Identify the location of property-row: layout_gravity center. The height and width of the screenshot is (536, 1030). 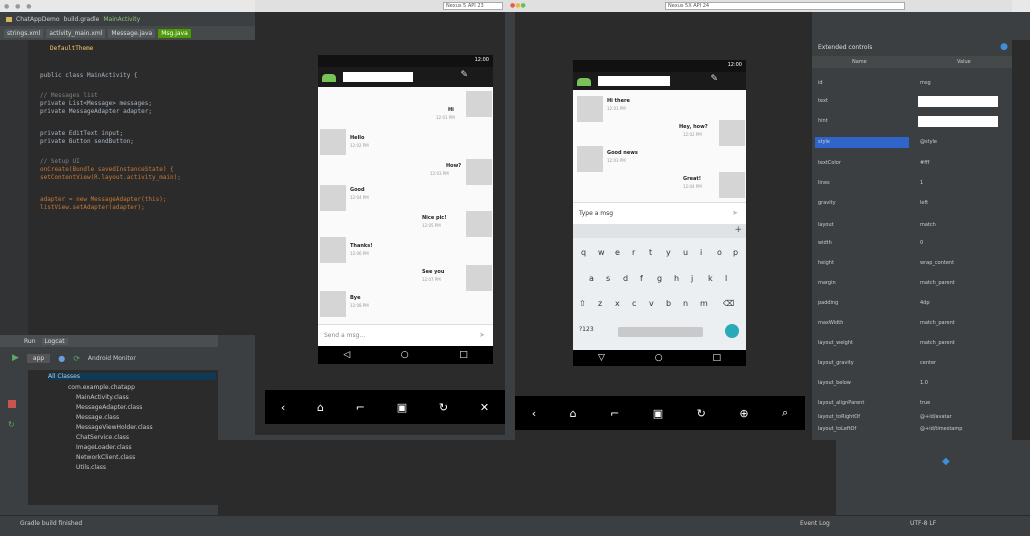
(912, 364).